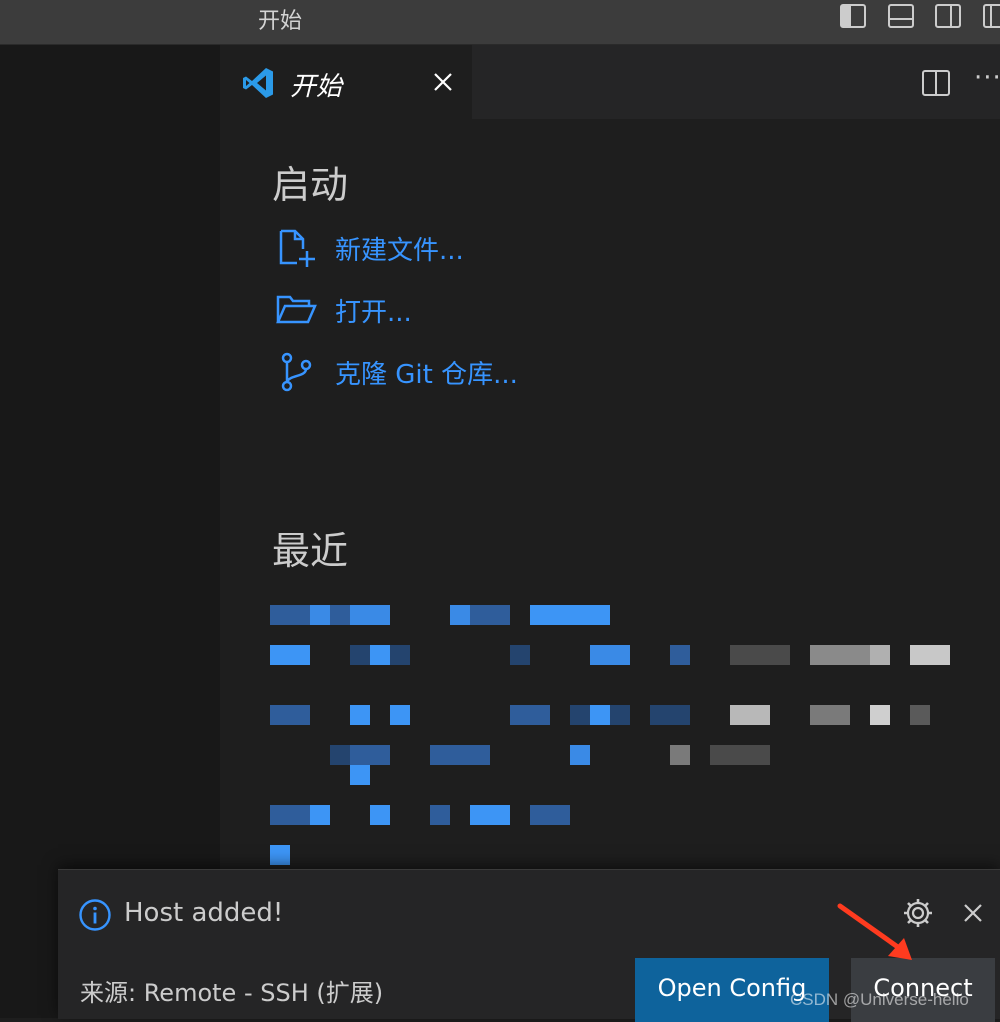 The width and height of the screenshot is (1000, 1022). What do you see at coordinates (95, 915) in the screenshot?
I see `info-icon` at bounding box center [95, 915].